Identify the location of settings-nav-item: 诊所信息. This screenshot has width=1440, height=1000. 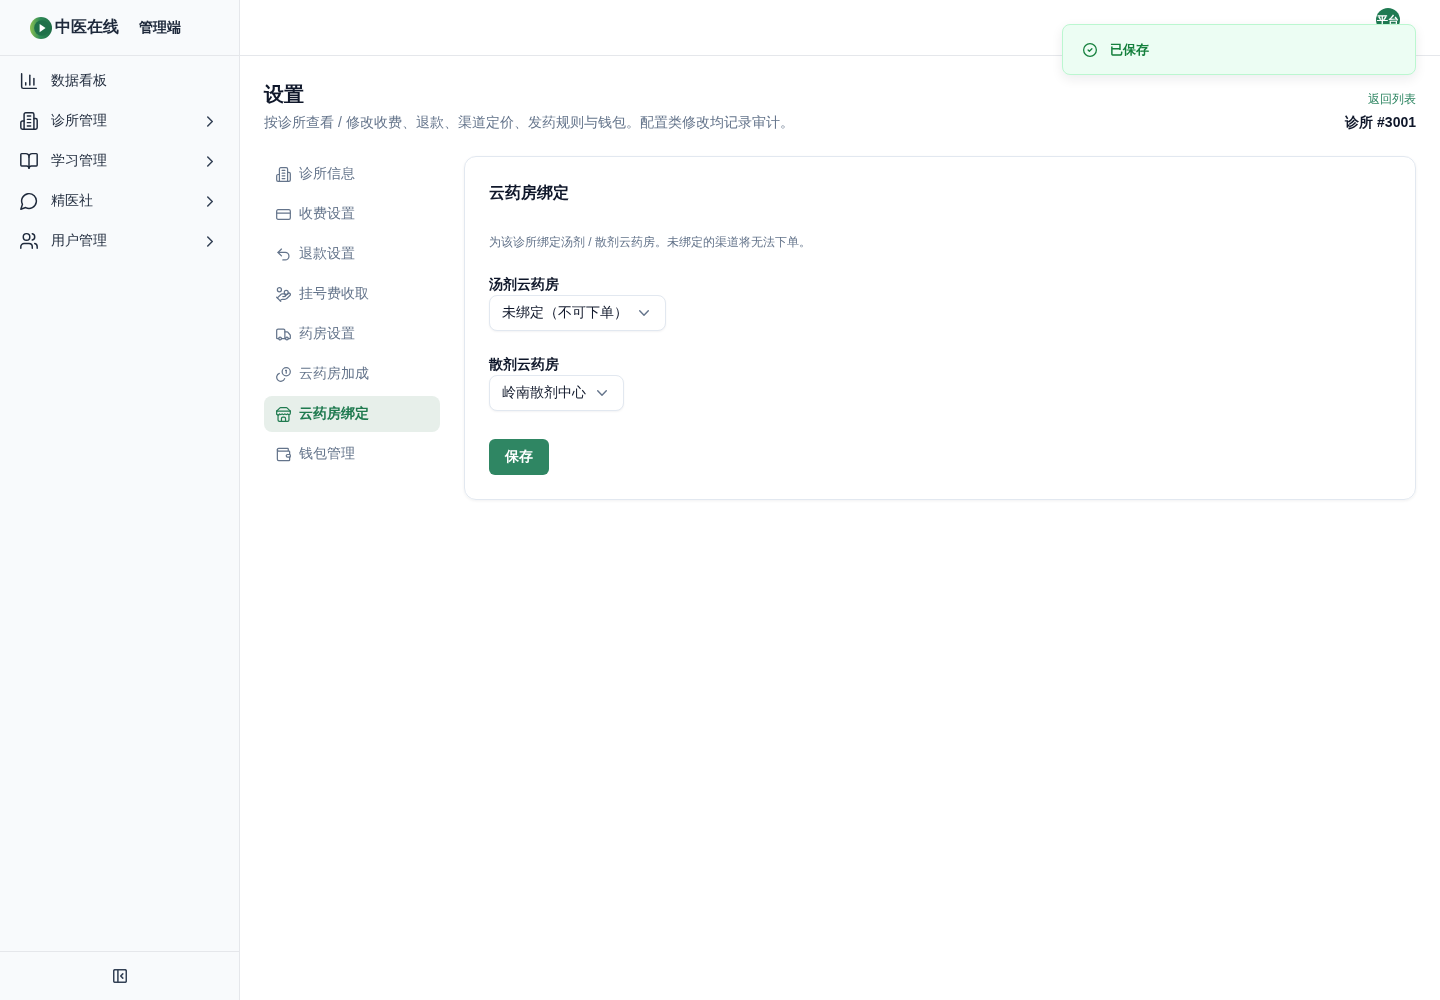
(352, 174).